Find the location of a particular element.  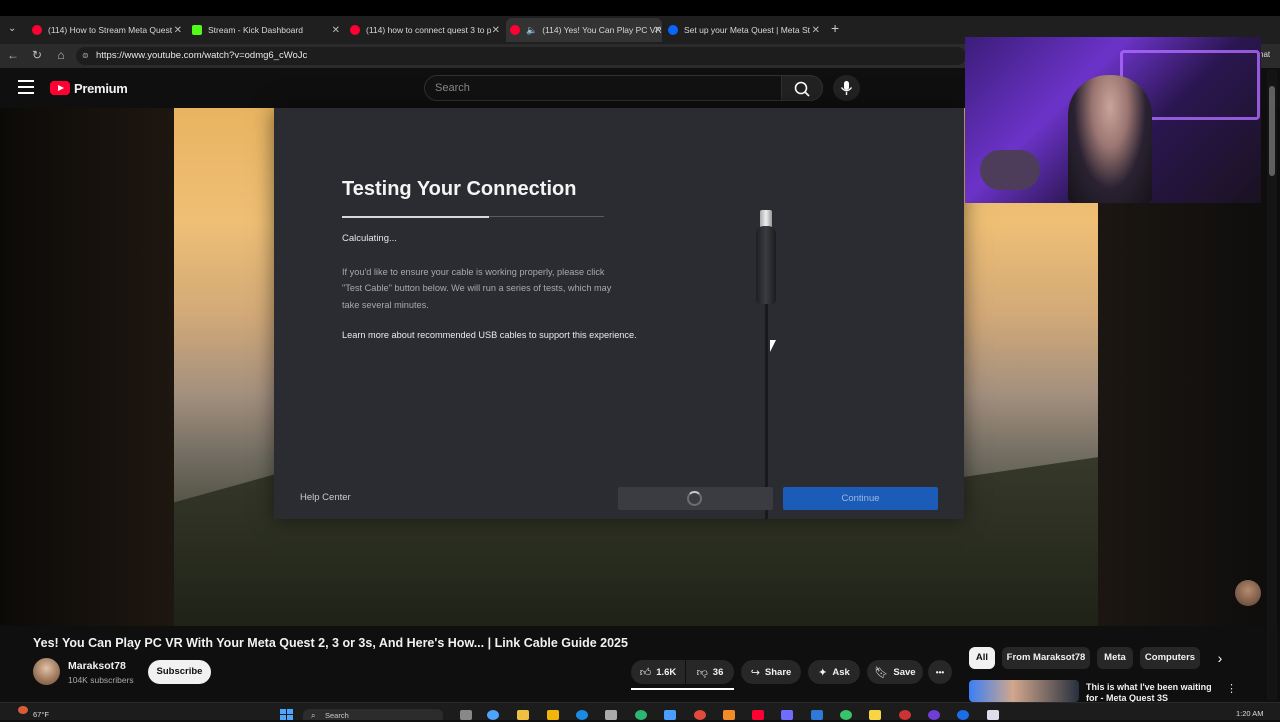

ask-button: ✦ Ask is located at coordinates (834, 672).